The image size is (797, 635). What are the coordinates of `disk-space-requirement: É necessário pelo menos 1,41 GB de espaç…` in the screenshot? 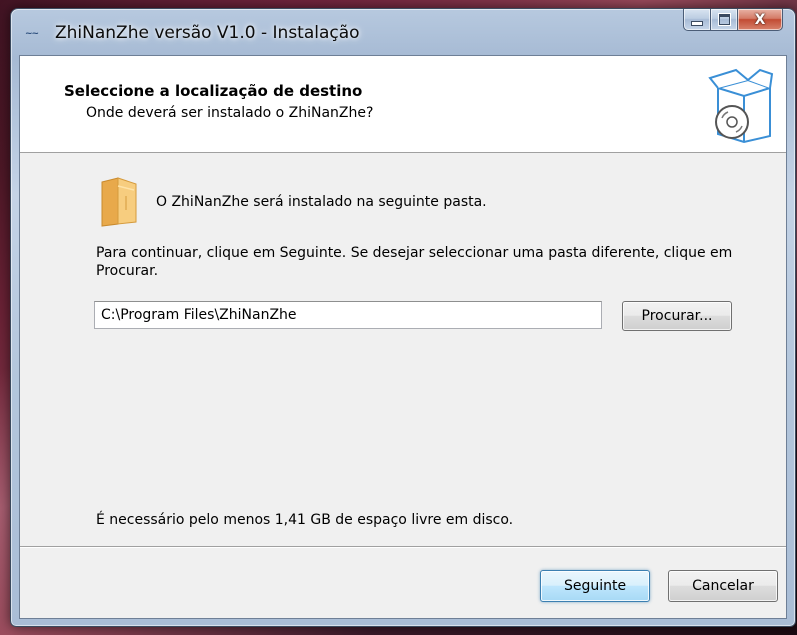 It's located at (305, 520).